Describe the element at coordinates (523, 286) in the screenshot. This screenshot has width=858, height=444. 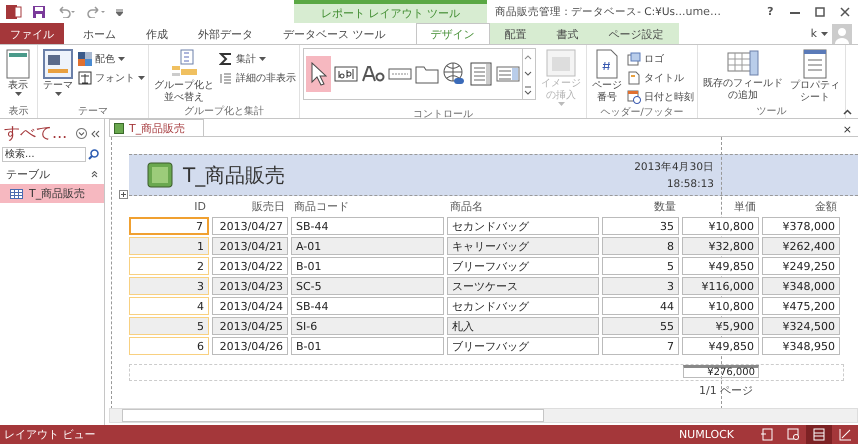
I see `table-cell: スーツケース` at that location.